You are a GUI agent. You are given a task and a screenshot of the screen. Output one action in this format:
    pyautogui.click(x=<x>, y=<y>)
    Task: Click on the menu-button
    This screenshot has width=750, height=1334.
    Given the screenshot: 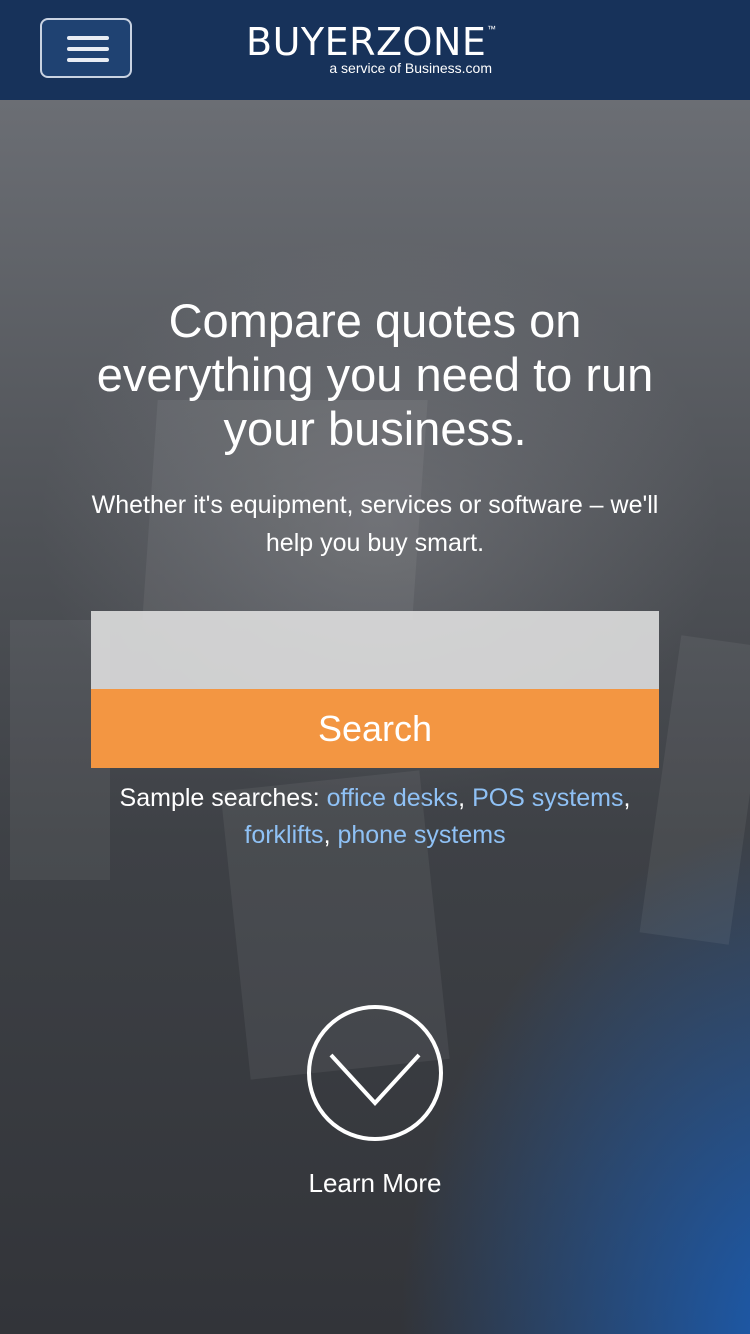 What is the action you would take?
    pyautogui.click(x=86, y=48)
    